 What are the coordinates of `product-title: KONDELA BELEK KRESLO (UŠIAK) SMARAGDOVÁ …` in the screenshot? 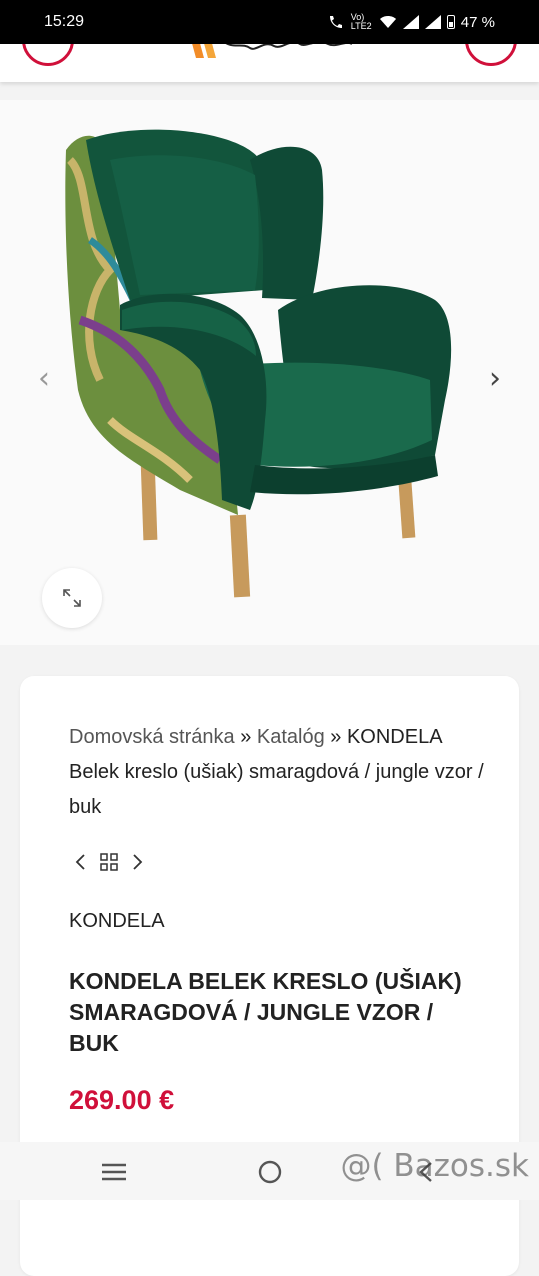 It's located at (265, 1012).